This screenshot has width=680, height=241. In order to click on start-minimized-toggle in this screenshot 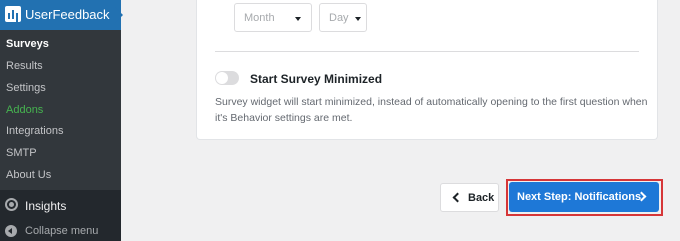, I will do `click(227, 78)`.